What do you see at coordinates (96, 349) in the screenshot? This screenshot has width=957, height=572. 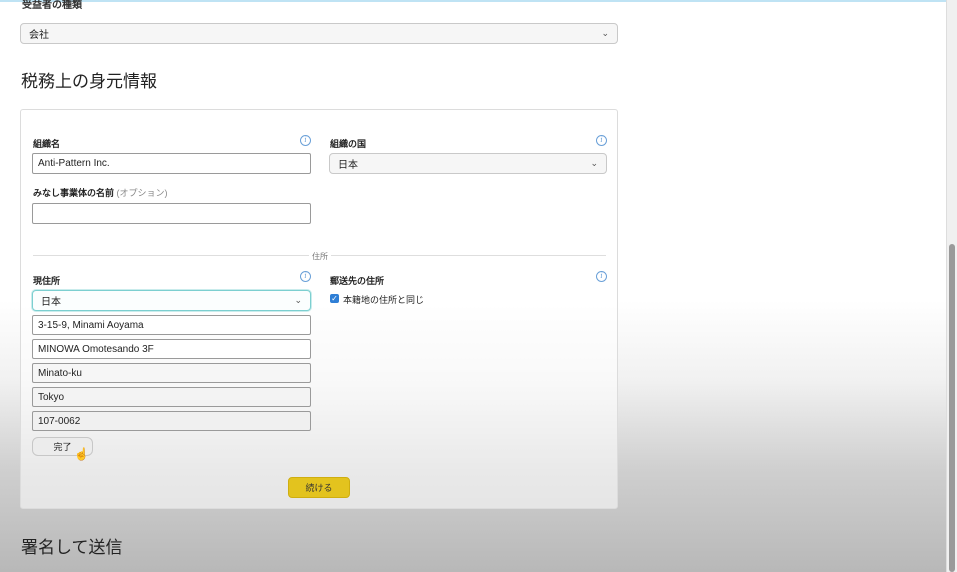 I see `address-line-2-value: MINOWA Omotesando 3F` at bounding box center [96, 349].